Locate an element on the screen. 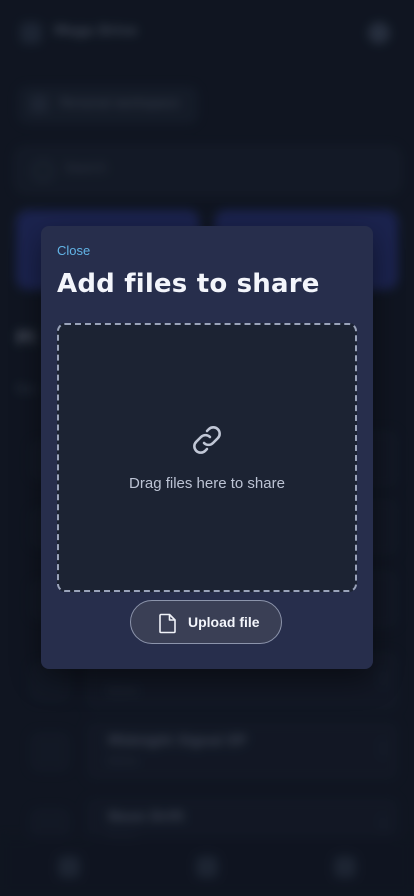 This screenshot has height=896, width=414. modal-title: Add files to share is located at coordinates (188, 284).